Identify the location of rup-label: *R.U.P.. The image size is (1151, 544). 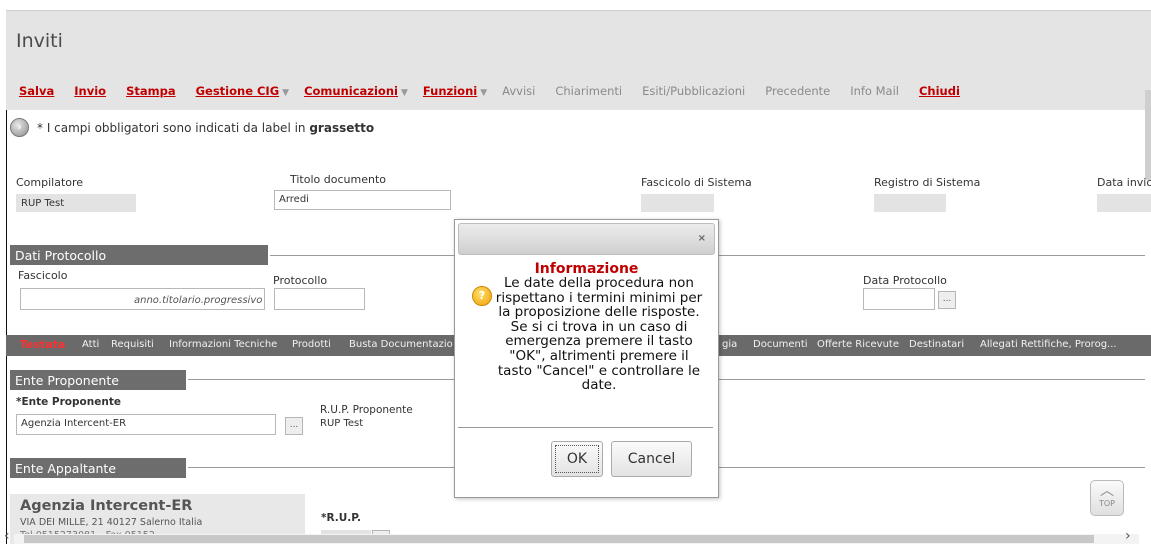
(341, 518).